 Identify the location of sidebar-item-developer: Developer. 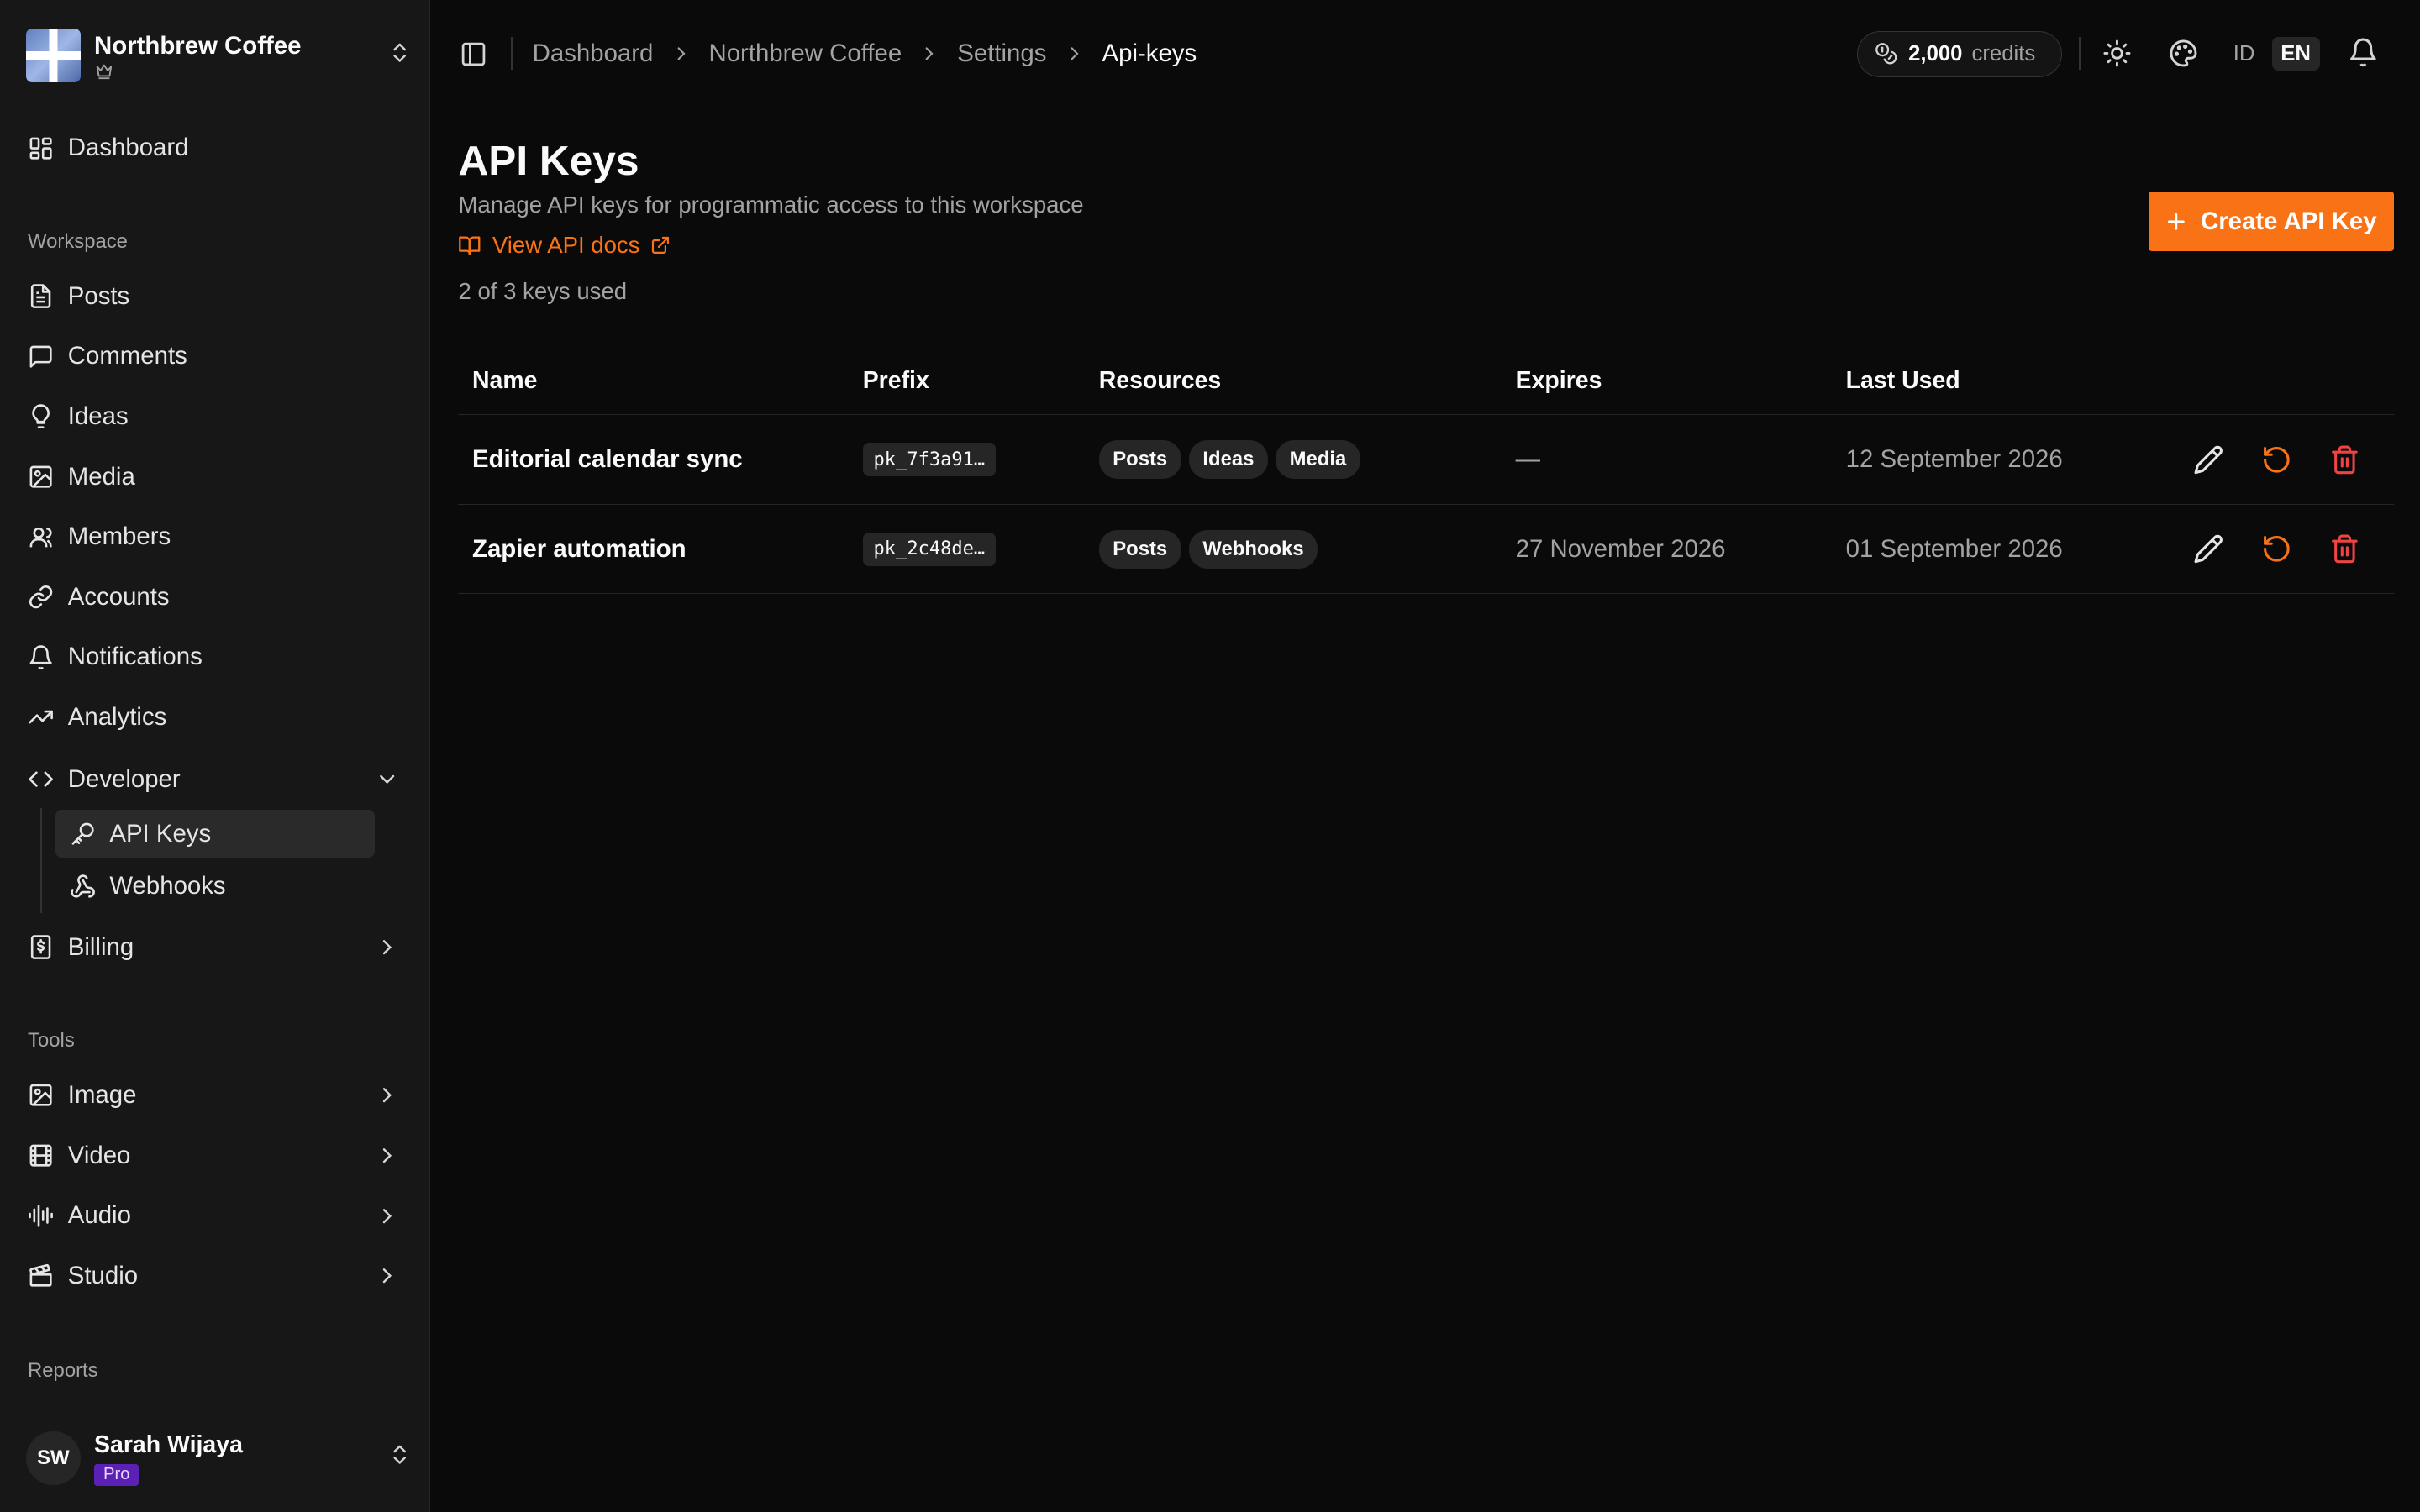
(215, 779).